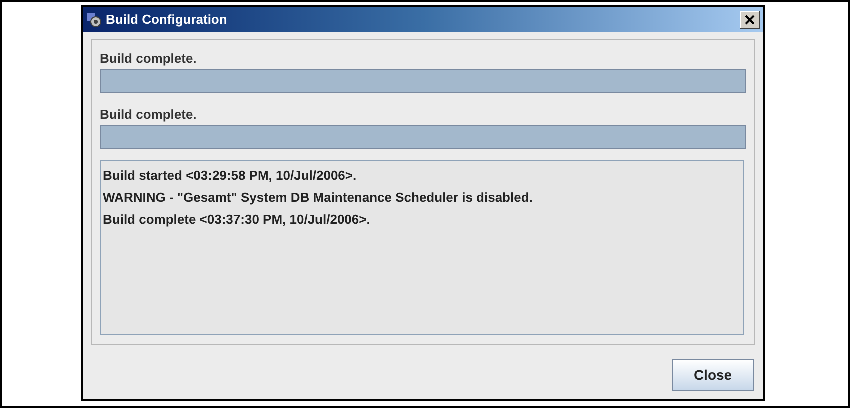 The height and width of the screenshot is (408, 850). I want to click on app-icon, so click(94, 20).